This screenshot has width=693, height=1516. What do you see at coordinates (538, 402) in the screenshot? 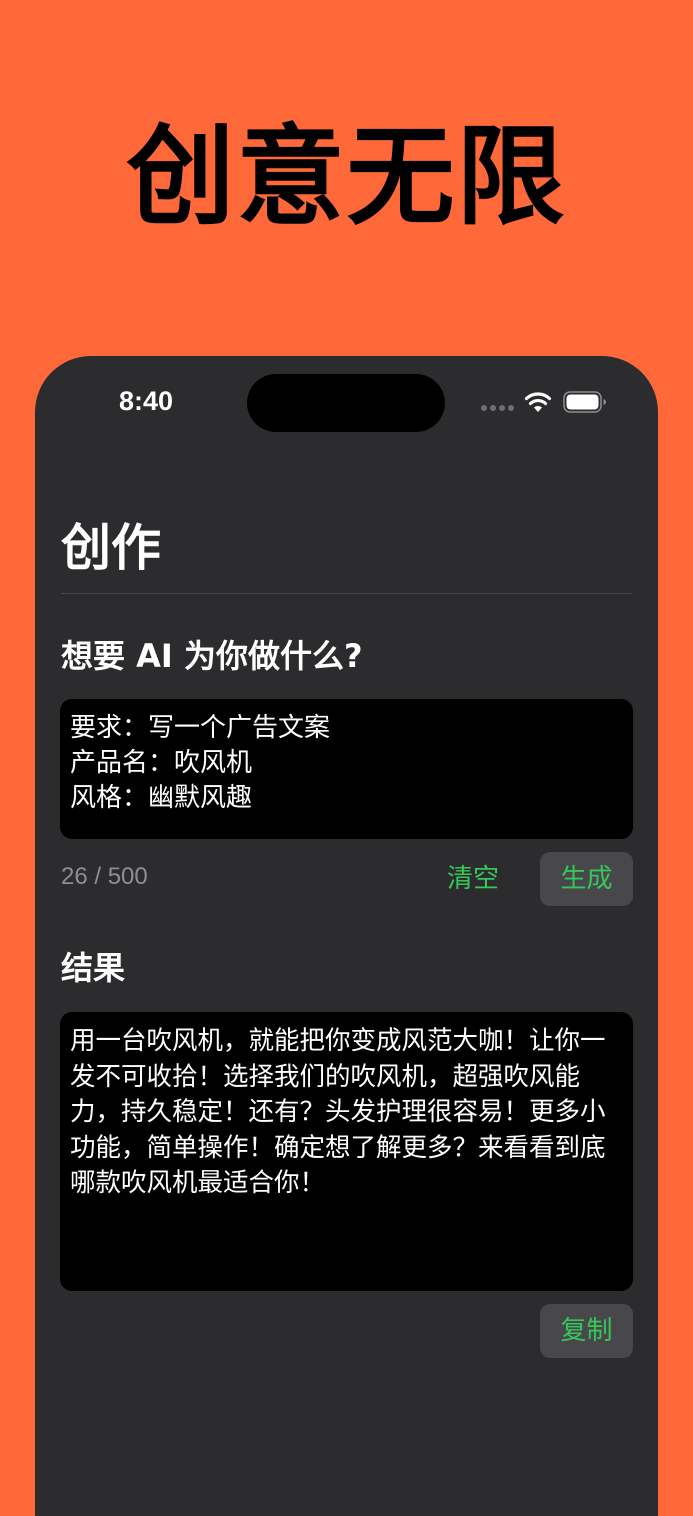
I see `wifi-icon` at bounding box center [538, 402].